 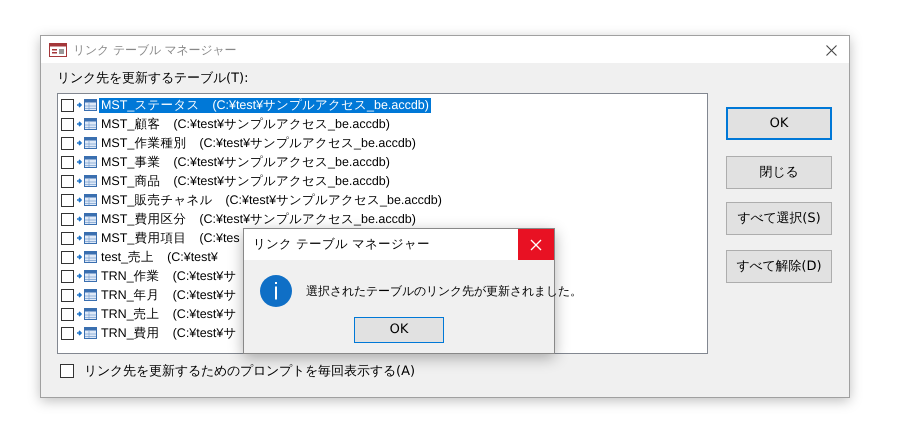 What do you see at coordinates (779, 218) in the screenshot?
I see `dialog-button: すべて選択(S)` at bounding box center [779, 218].